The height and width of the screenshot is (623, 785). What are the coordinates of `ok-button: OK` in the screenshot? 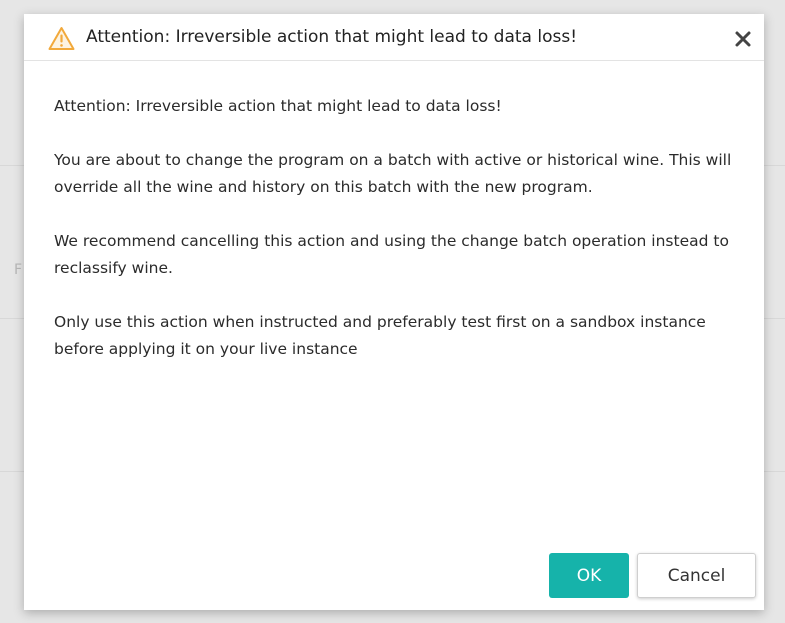 It's located at (589, 575).